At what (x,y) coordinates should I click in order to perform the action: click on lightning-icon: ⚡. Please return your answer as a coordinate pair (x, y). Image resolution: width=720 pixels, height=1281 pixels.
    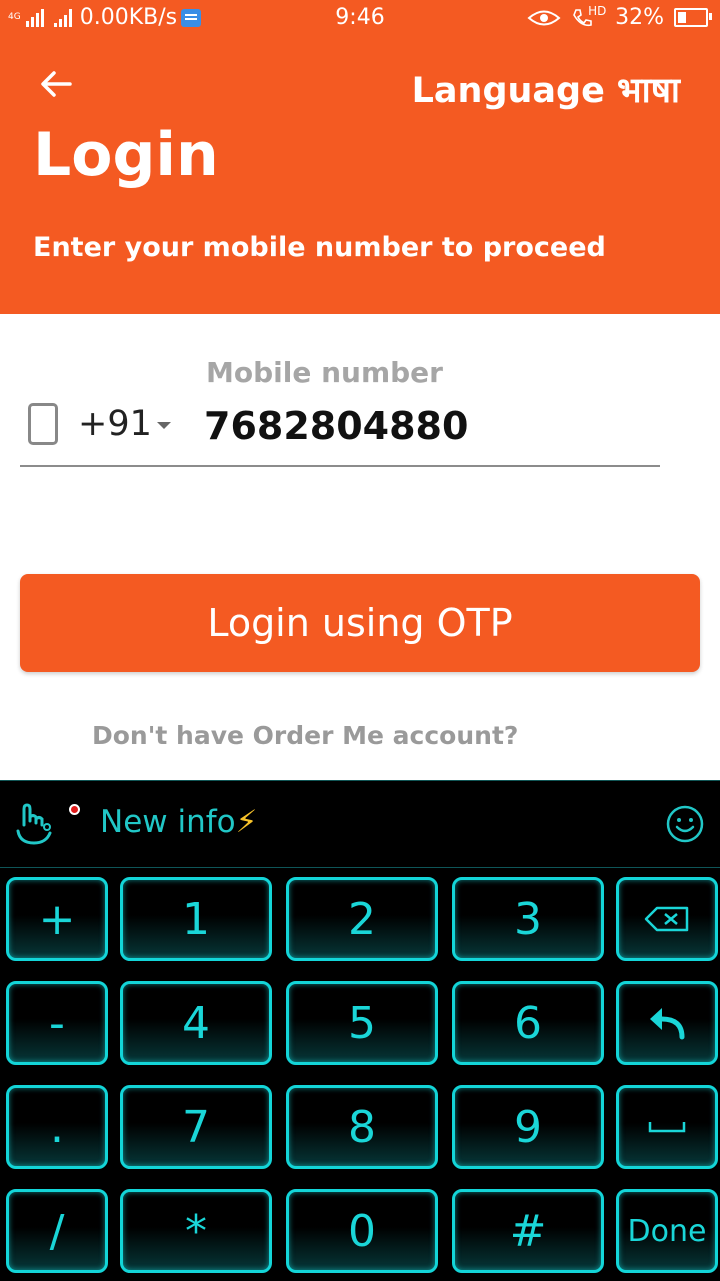
    Looking at the image, I should click on (246, 822).